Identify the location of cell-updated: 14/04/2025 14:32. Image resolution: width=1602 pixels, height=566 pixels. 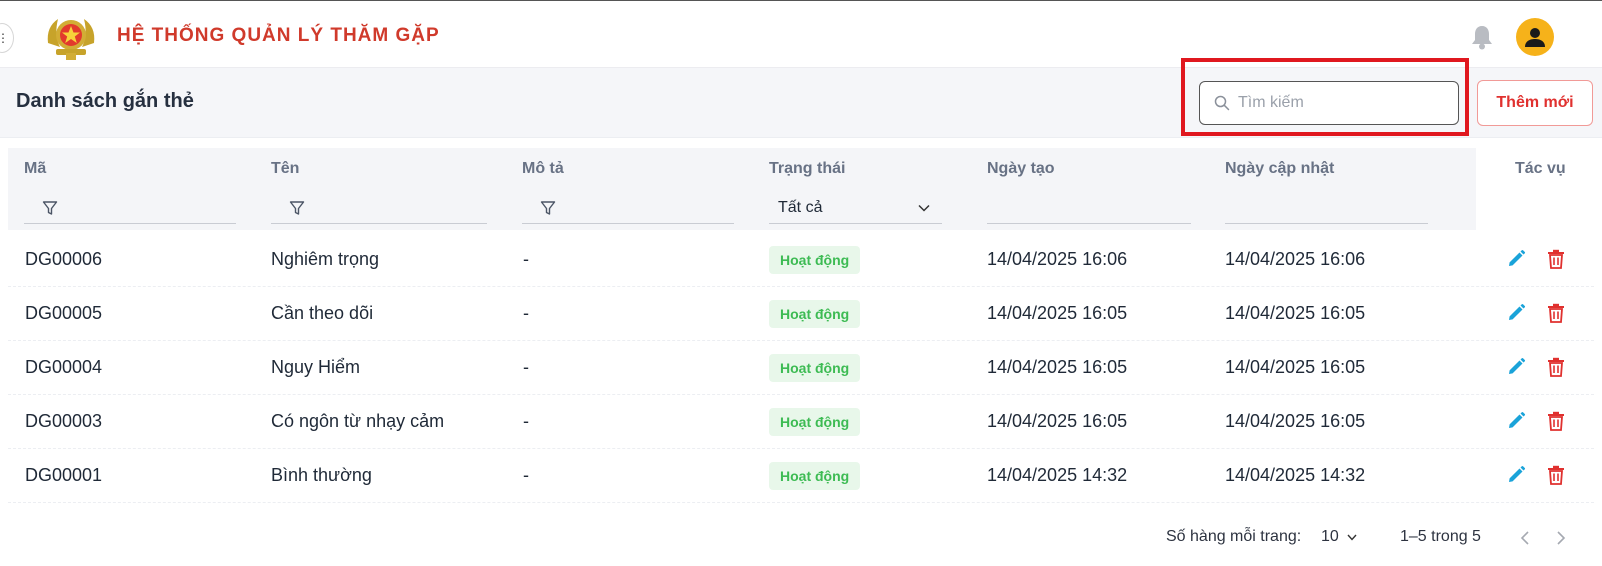
(1295, 475).